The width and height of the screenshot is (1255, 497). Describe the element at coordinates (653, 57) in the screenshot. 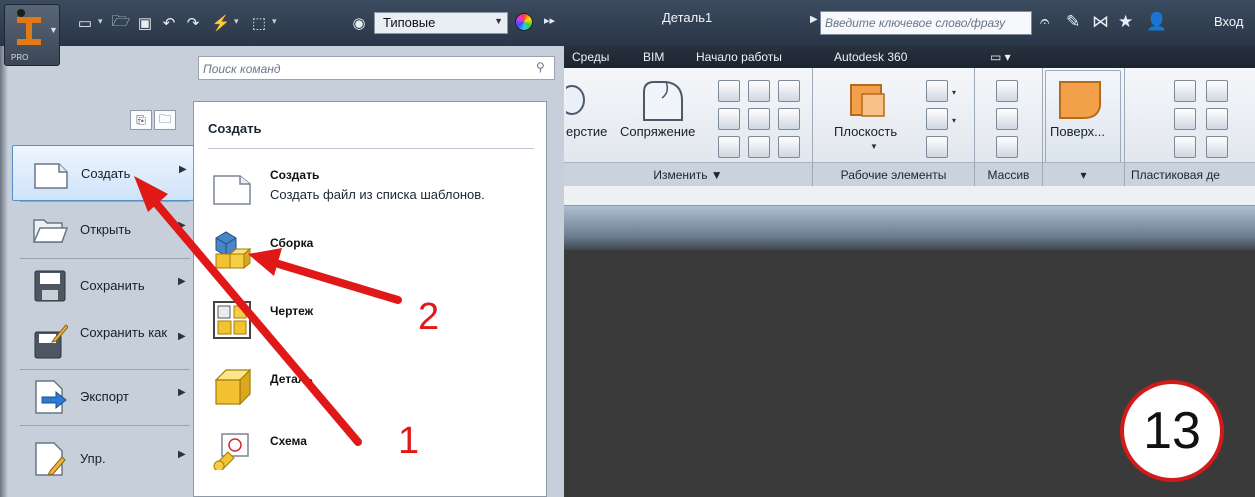

I see `tab-bim: BIM` at that location.